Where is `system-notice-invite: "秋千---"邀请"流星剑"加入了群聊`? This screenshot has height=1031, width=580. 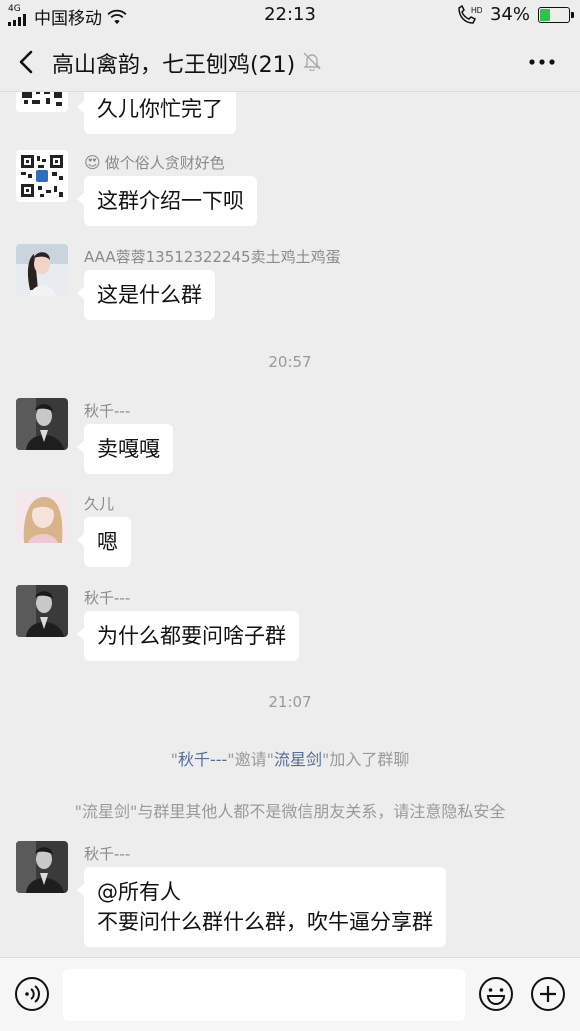 system-notice-invite: "秋千---"邀请"流星剑"加入了群聊 is located at coordinates (290, 758).